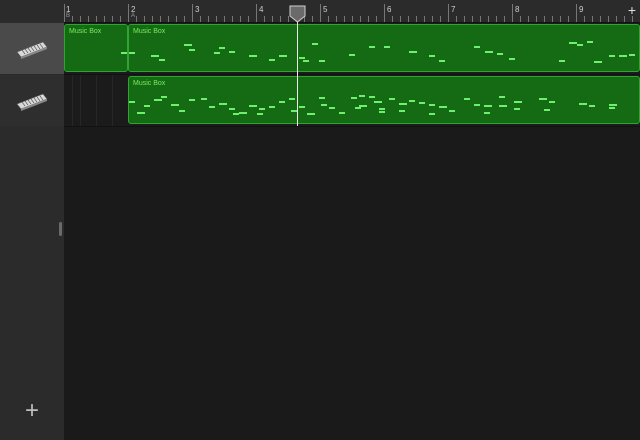 The width and height of the screenshot is (640, 440). I want to click on add-section-button: +, so click(632, 10).